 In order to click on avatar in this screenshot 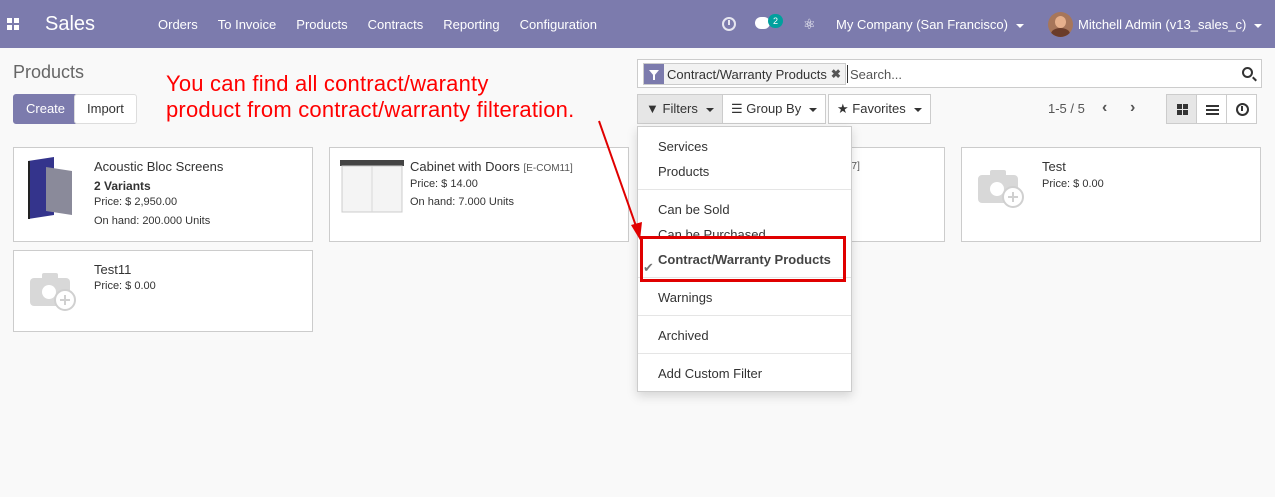, I will do `click(1060, 24)`.